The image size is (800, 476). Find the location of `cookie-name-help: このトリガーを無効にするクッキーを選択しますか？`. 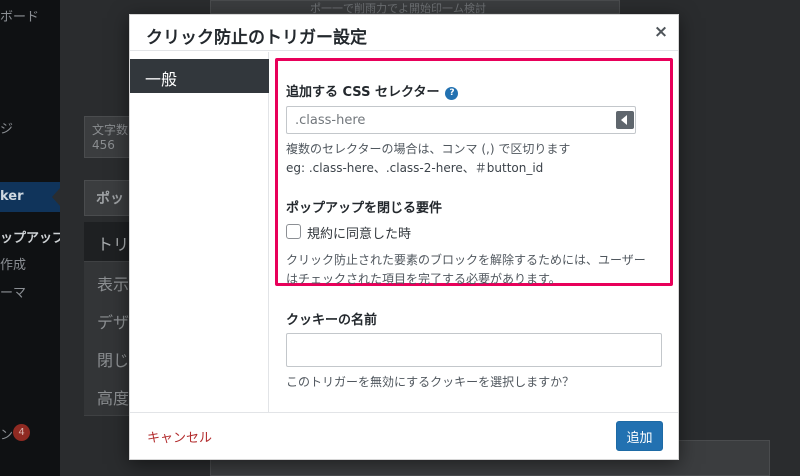

cookie-name-help: このトリガーを無効にするクッキーを選択しますか？ is located at coordinates (430, 382).